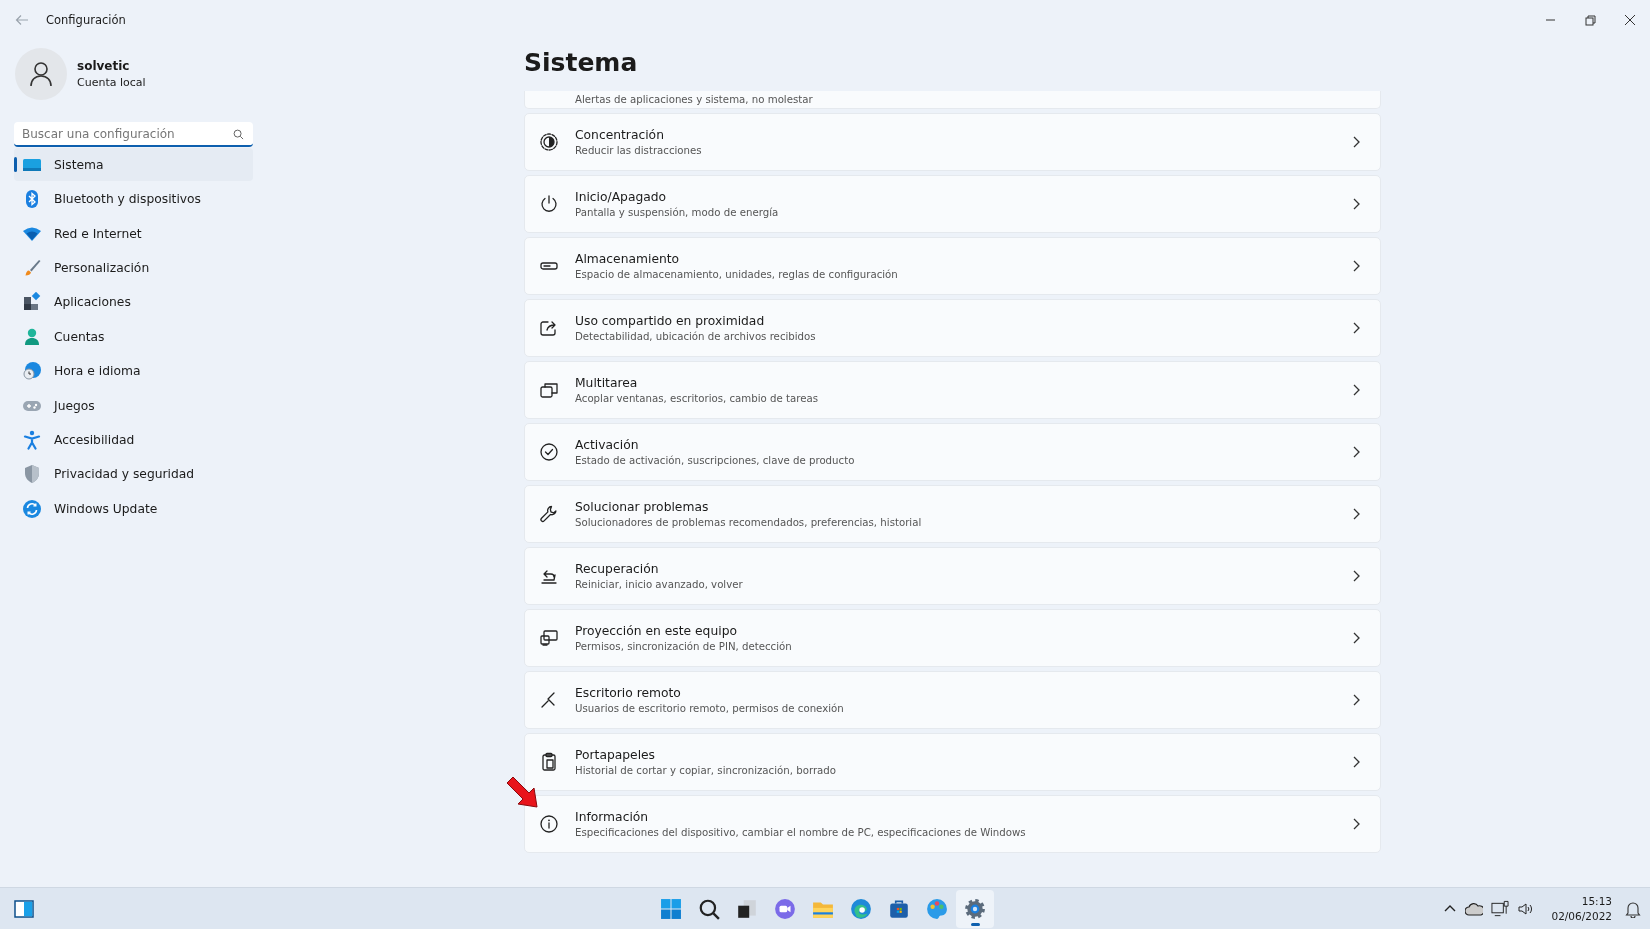  Describe the element at coordinates (607, 445) in the screenshot. I see `card-title: Activación` at that location.